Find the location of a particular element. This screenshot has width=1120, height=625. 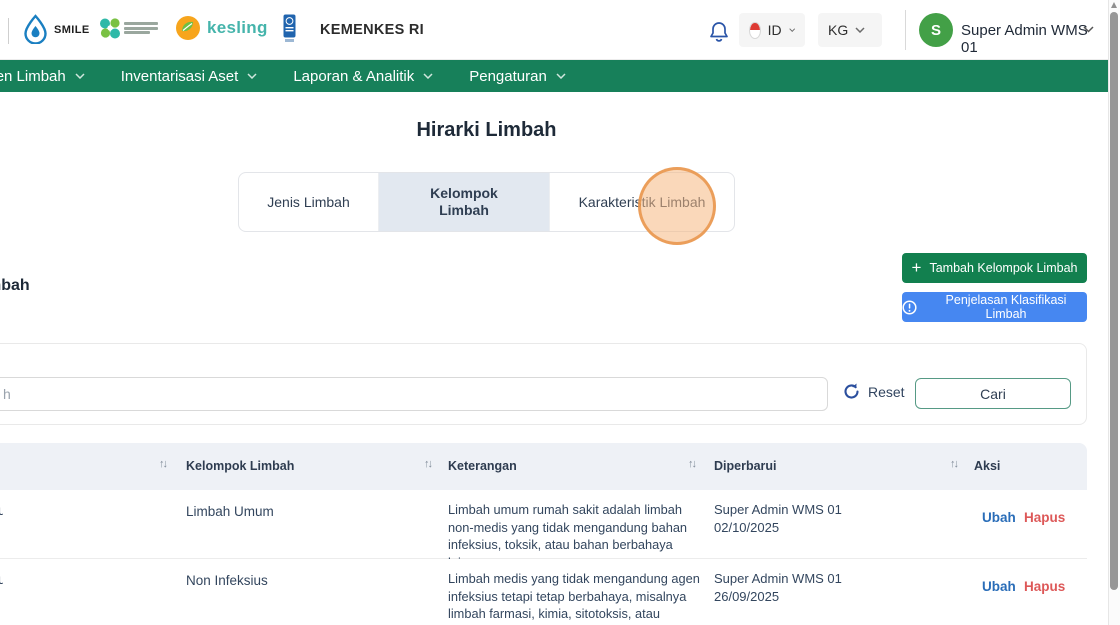

nav-item-inventarisasi-aset: Inventarisasi Aset is located at coordinates (189, 76).